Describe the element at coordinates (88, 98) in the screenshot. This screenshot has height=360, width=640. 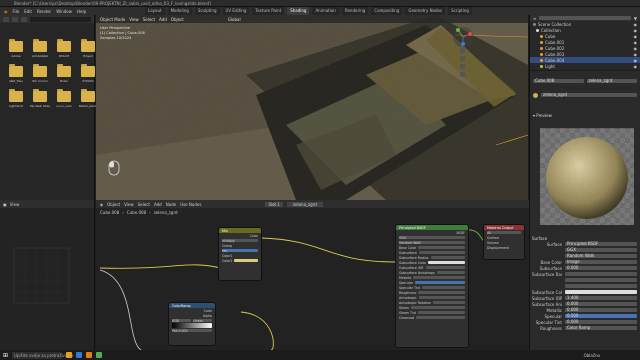
I see `folder-item: Paketi_plecit` at that location.